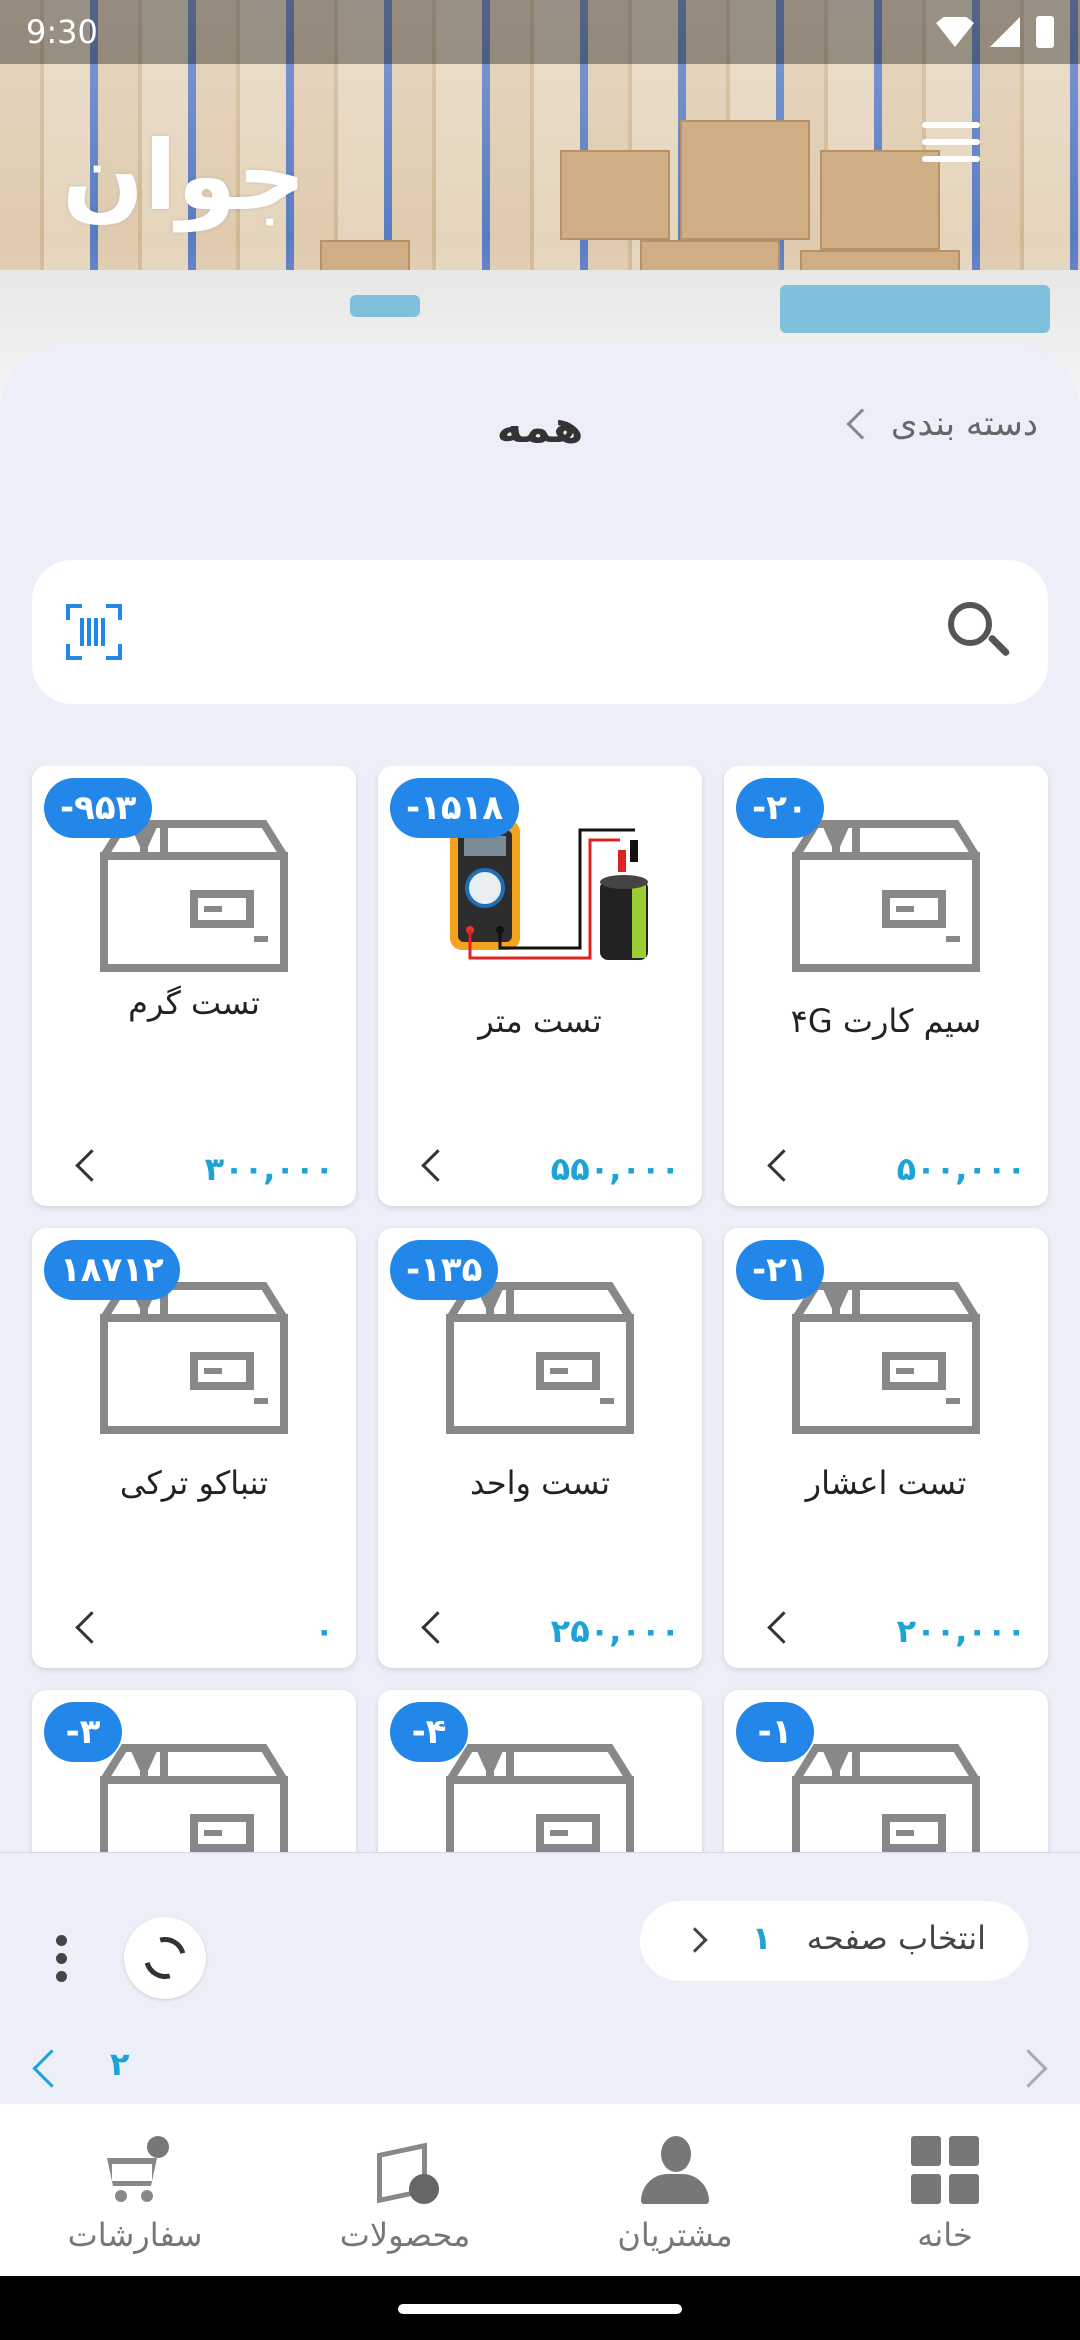 This screenshot has width=1080, height=2340. What do you see at coordinates (269, 1169) in the screenshot?
I see `product-price: ۳۰۰,۰۰۰` at bounding box center [269, 1169].